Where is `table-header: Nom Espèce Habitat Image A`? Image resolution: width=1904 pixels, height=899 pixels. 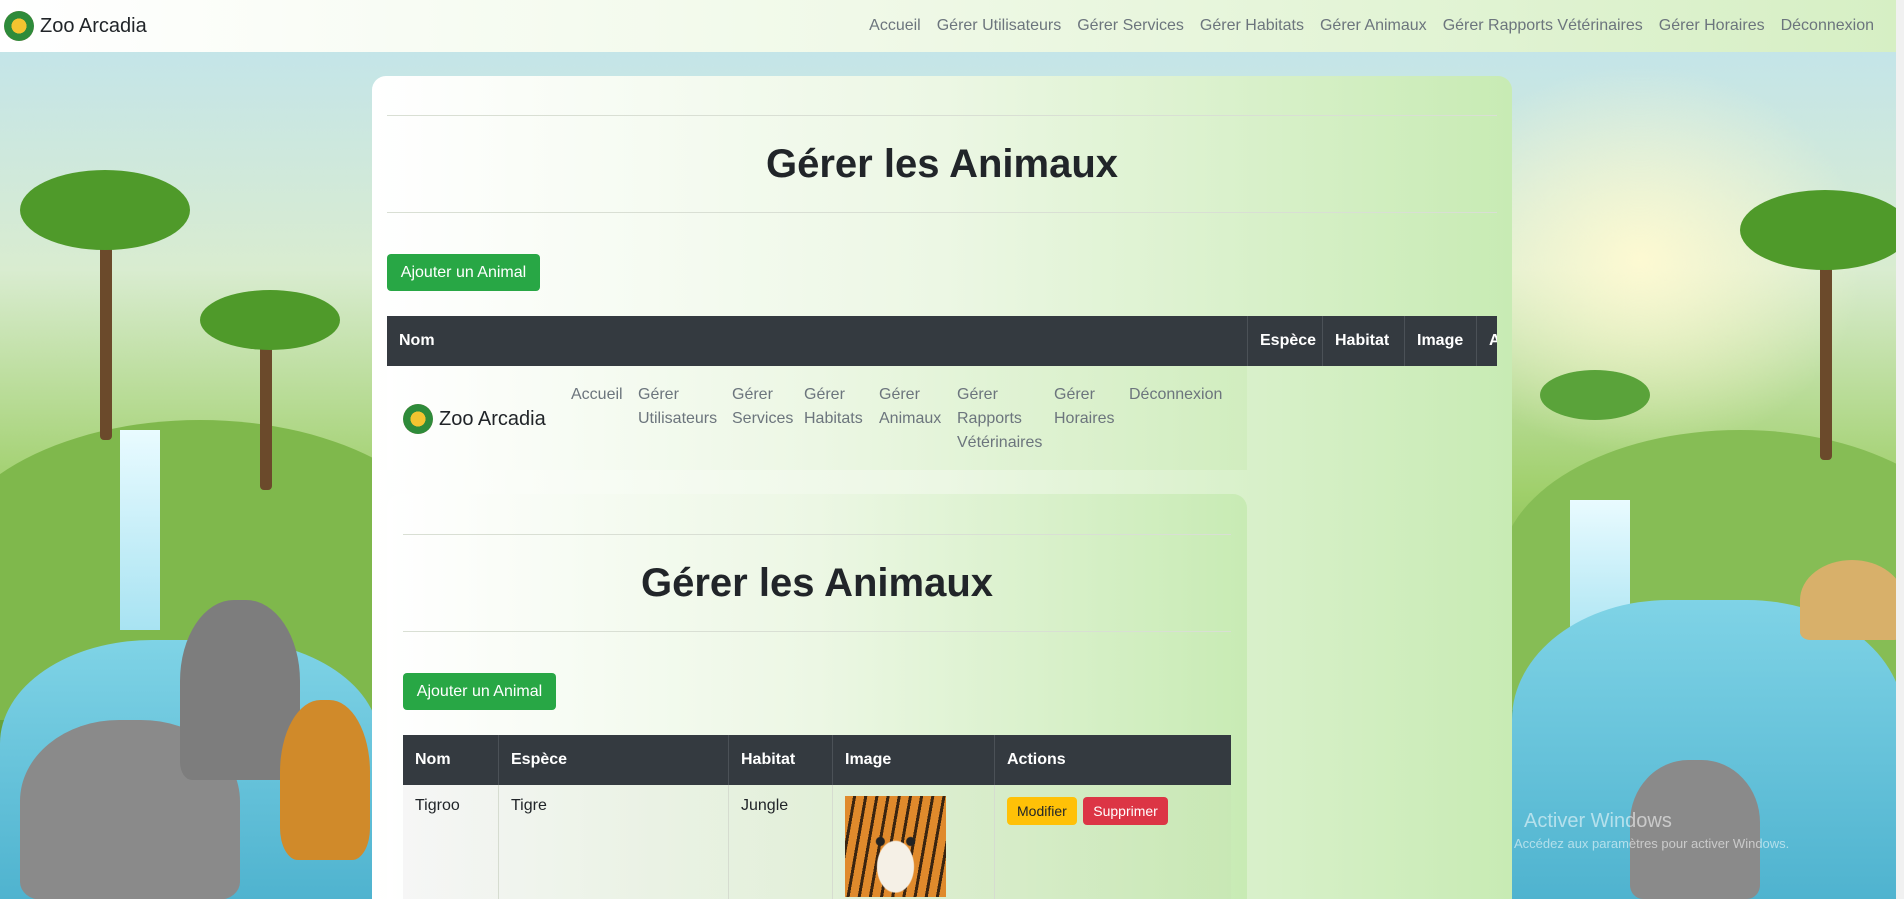
table-header: Nom Espèce Habitat Image A is located at coordinates (942, 341).